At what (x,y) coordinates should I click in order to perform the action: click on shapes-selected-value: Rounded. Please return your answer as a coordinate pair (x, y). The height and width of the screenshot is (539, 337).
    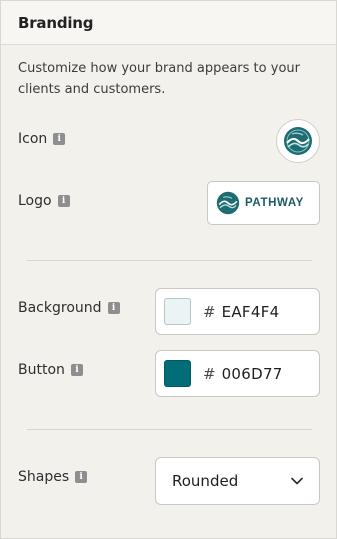
    Looking at the image, I should click on (205, 481).